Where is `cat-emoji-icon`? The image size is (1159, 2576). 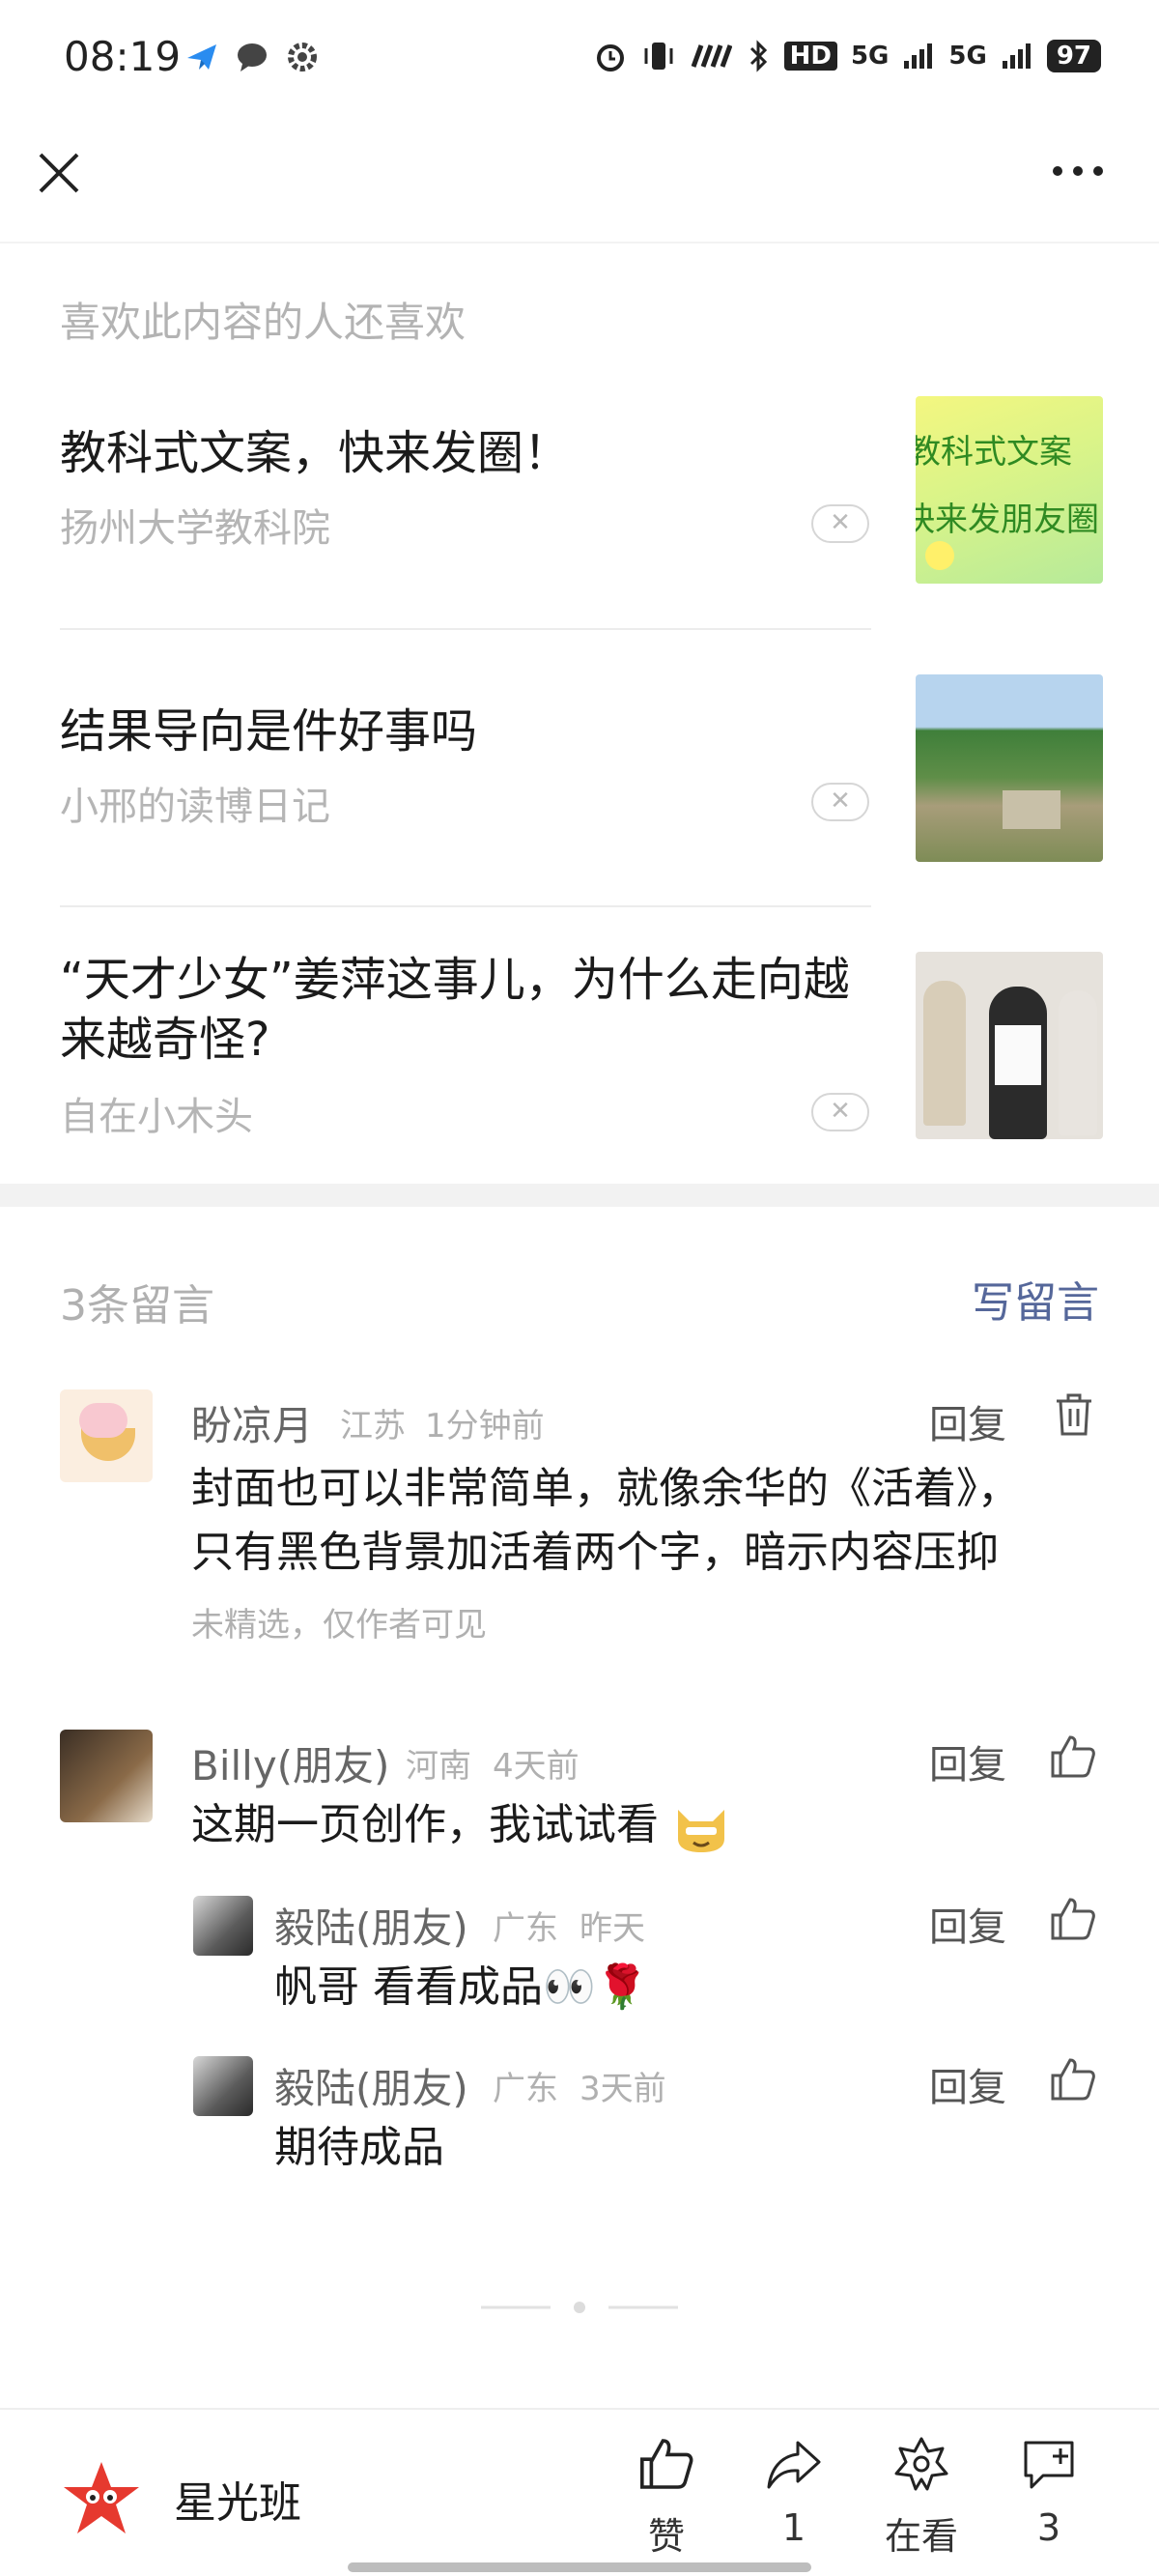 cat-emoji-icon is located at coordinates (701, 1831).